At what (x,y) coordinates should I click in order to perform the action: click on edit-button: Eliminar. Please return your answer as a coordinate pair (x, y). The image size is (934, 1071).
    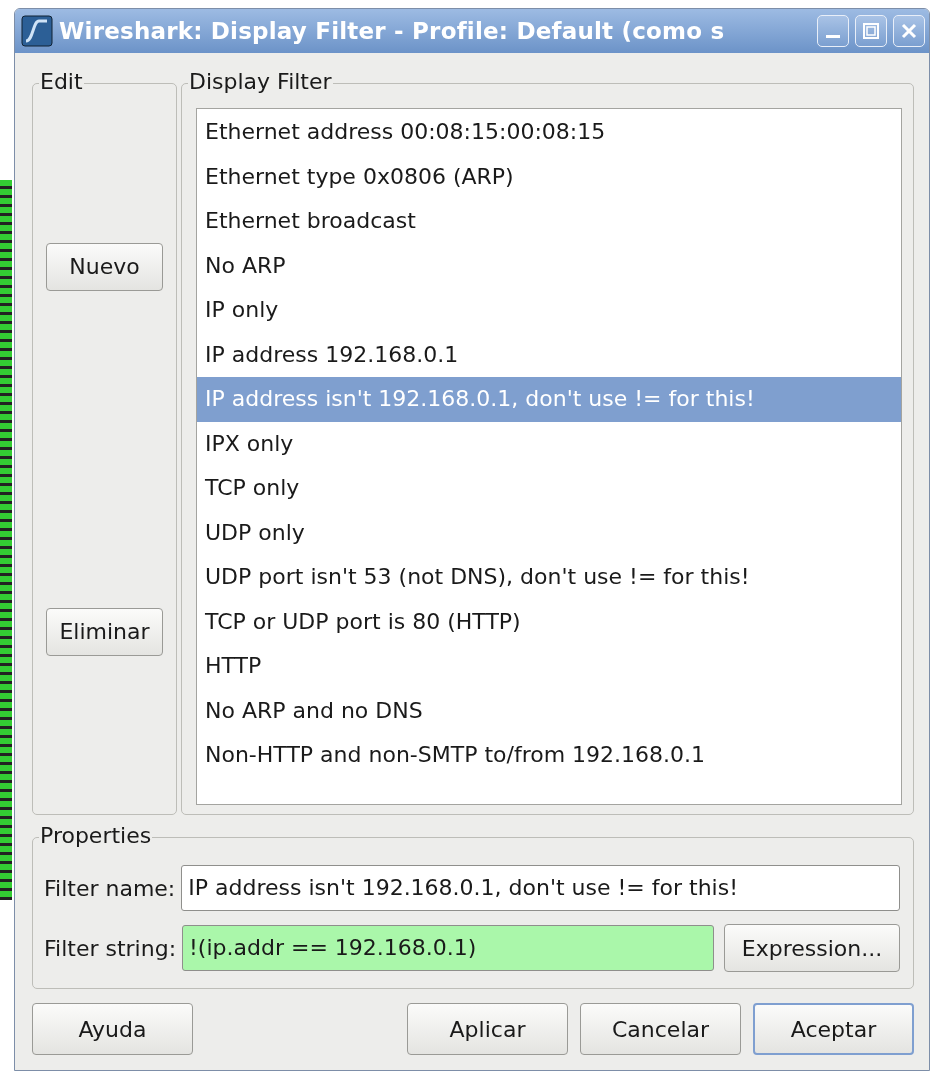
    Looking at the image, I should click on (104, 631).